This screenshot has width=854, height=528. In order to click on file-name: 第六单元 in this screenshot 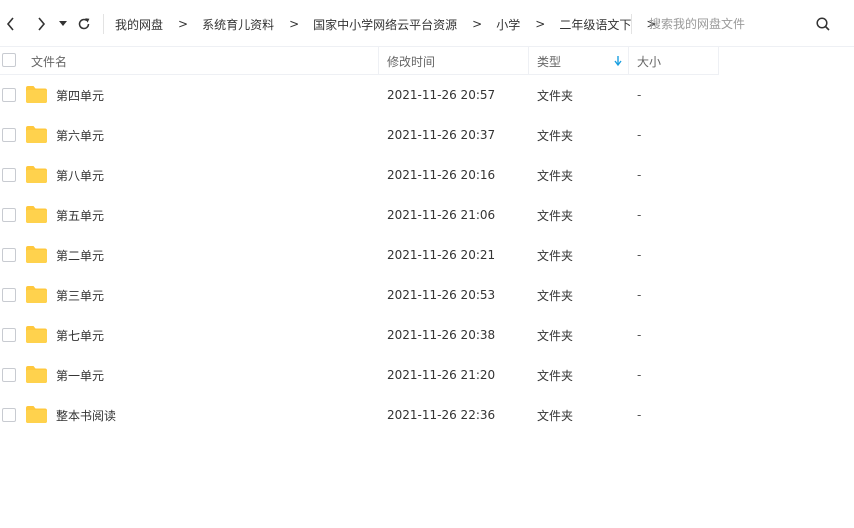, I will do `click(80, 135)`.